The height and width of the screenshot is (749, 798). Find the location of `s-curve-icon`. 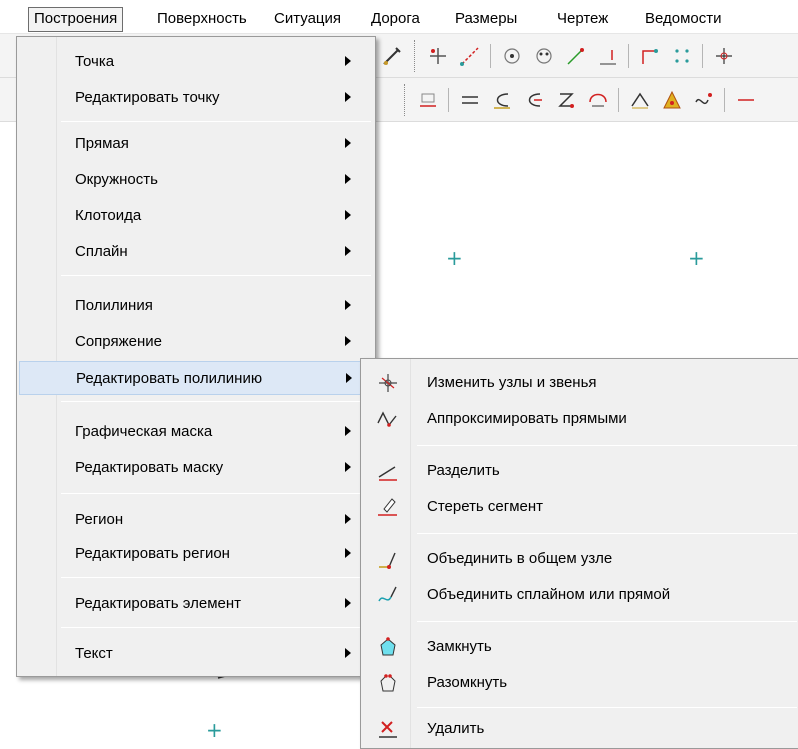

s-curve-icon is located at coordinates (566, 100).